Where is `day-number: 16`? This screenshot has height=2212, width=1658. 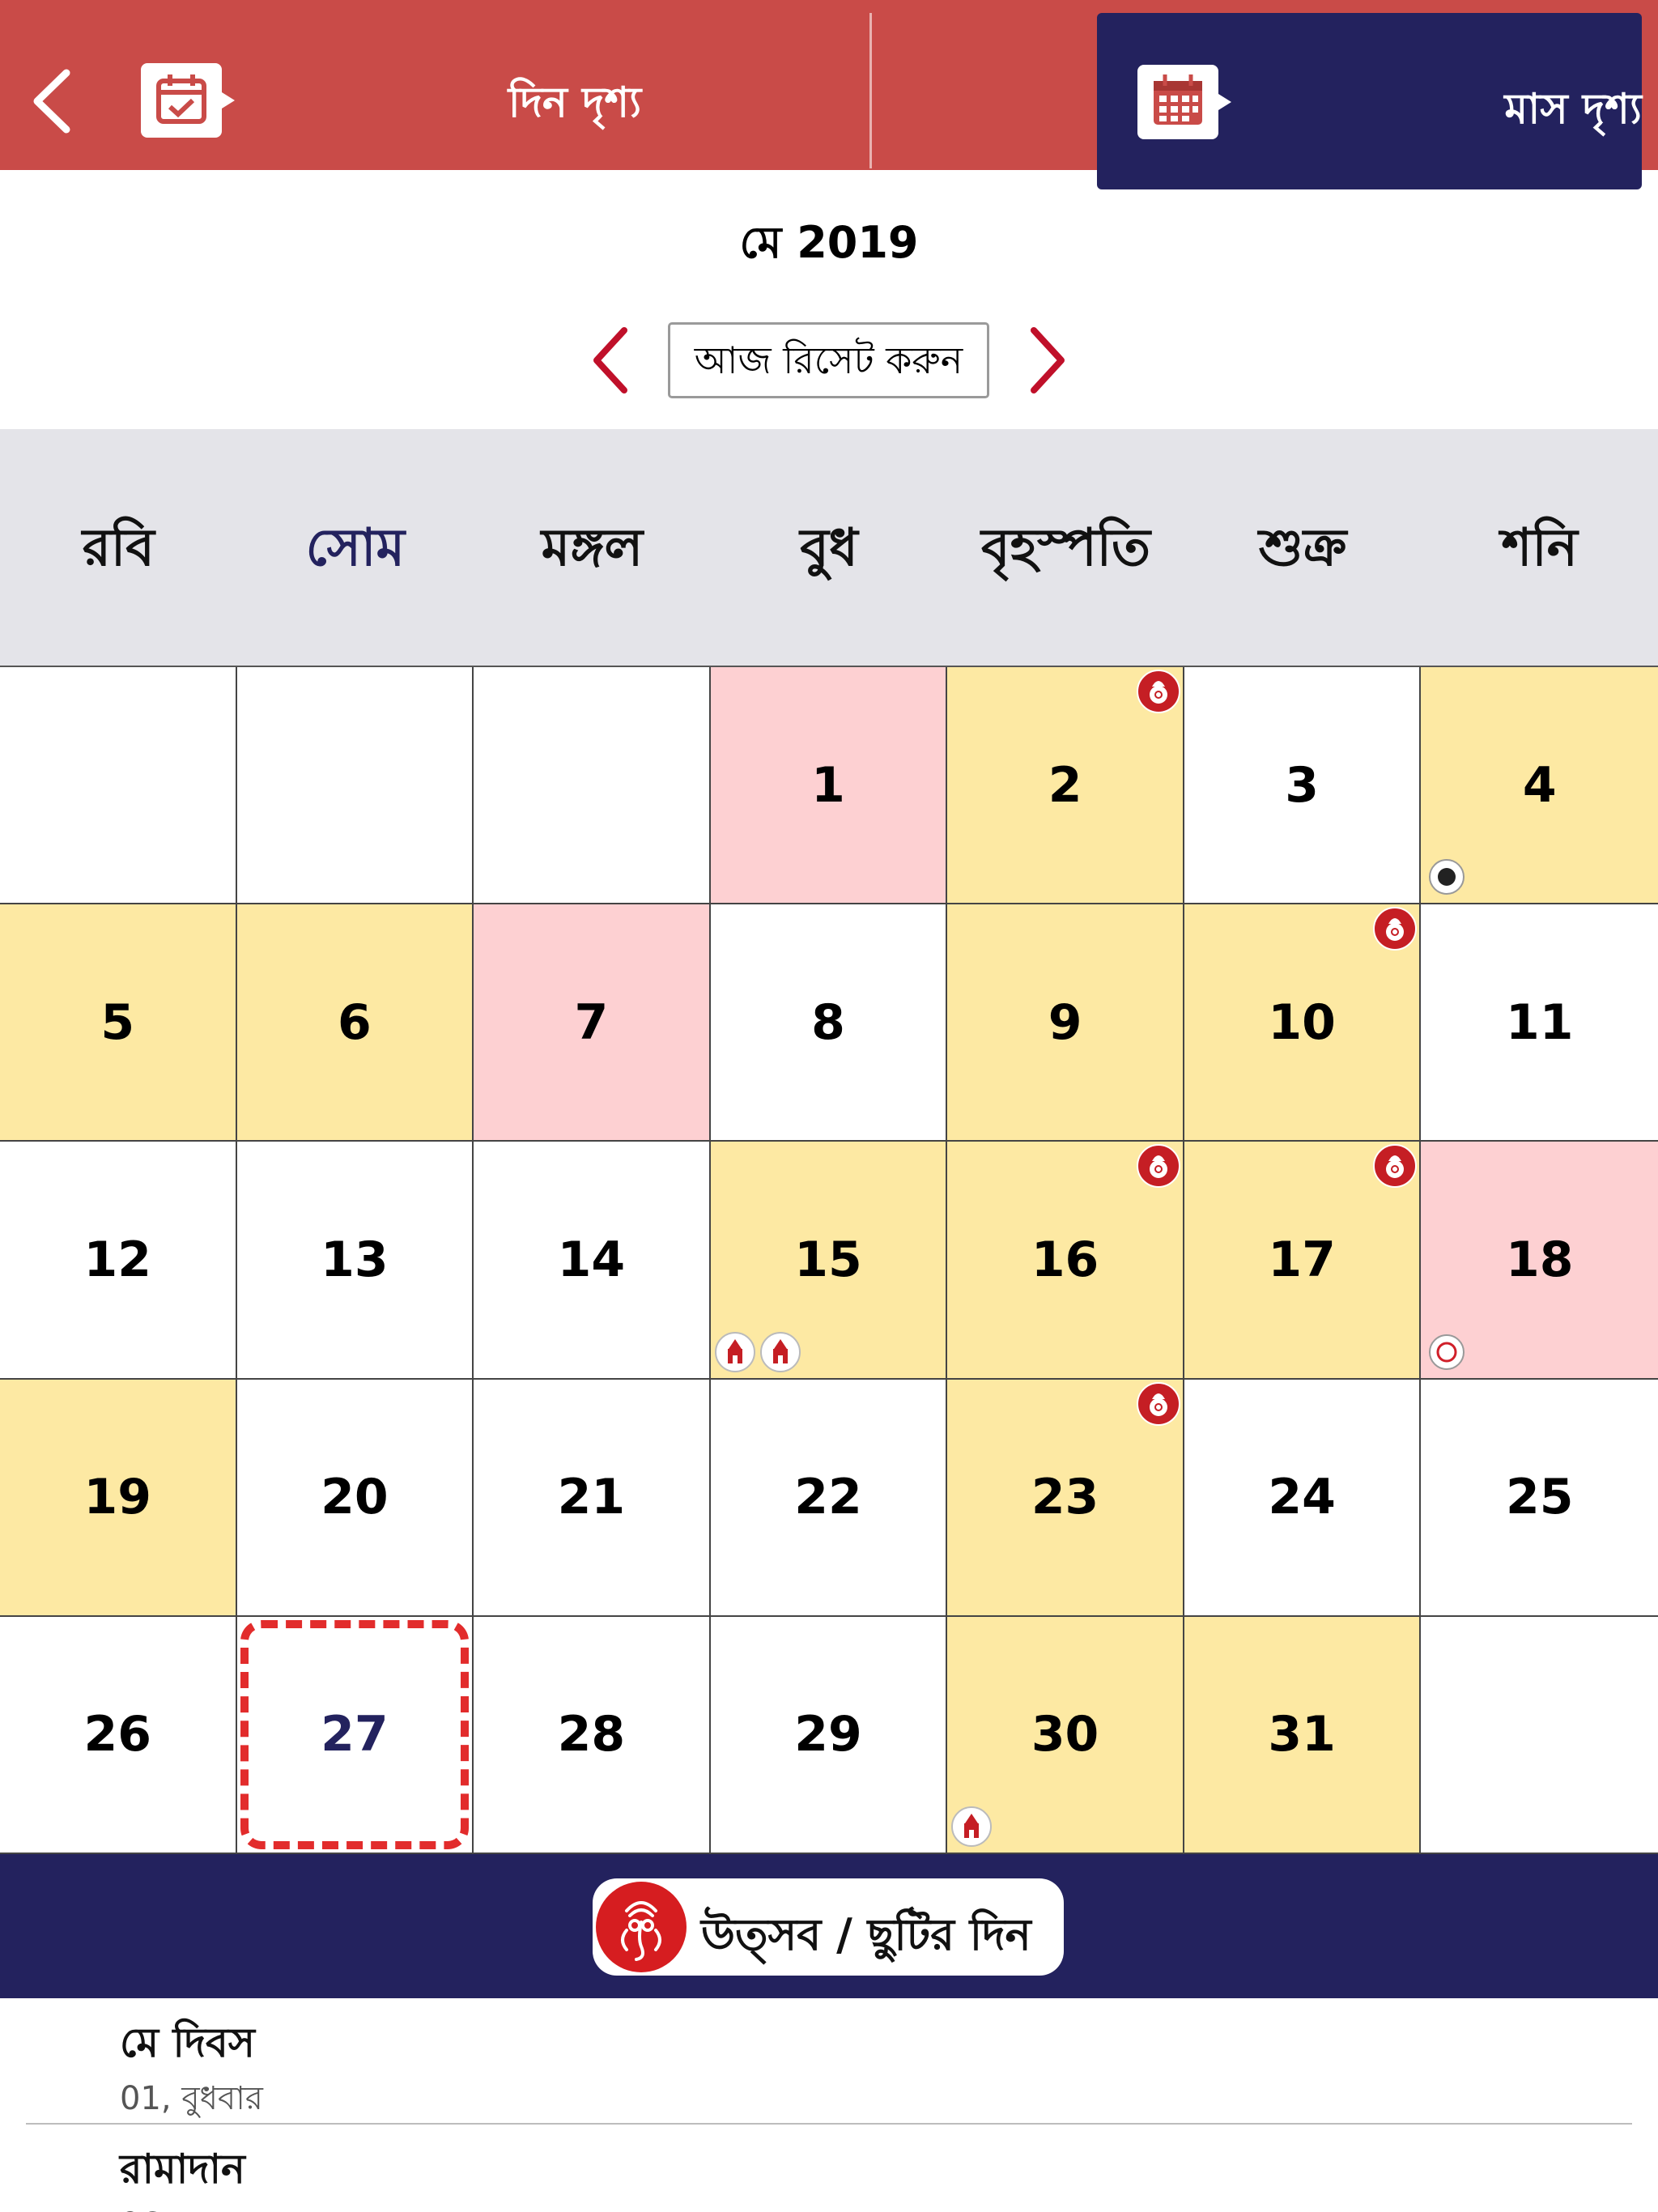 day-number: 16 is located at coordinates (1065, 1260).